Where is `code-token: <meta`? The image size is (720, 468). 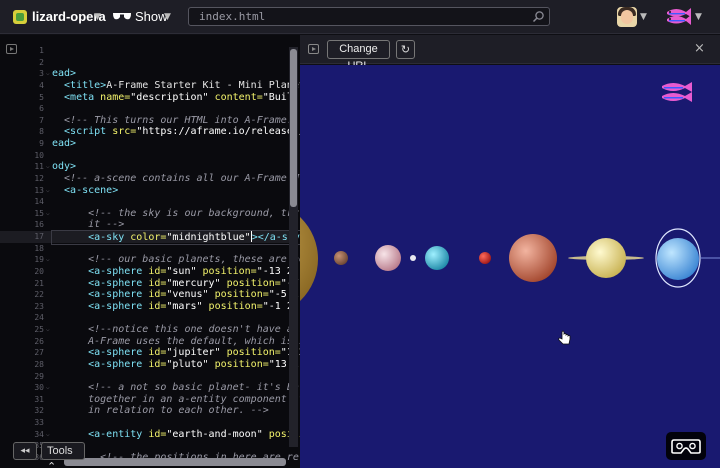
code-token: <meta is located at coordinates (76, 97).